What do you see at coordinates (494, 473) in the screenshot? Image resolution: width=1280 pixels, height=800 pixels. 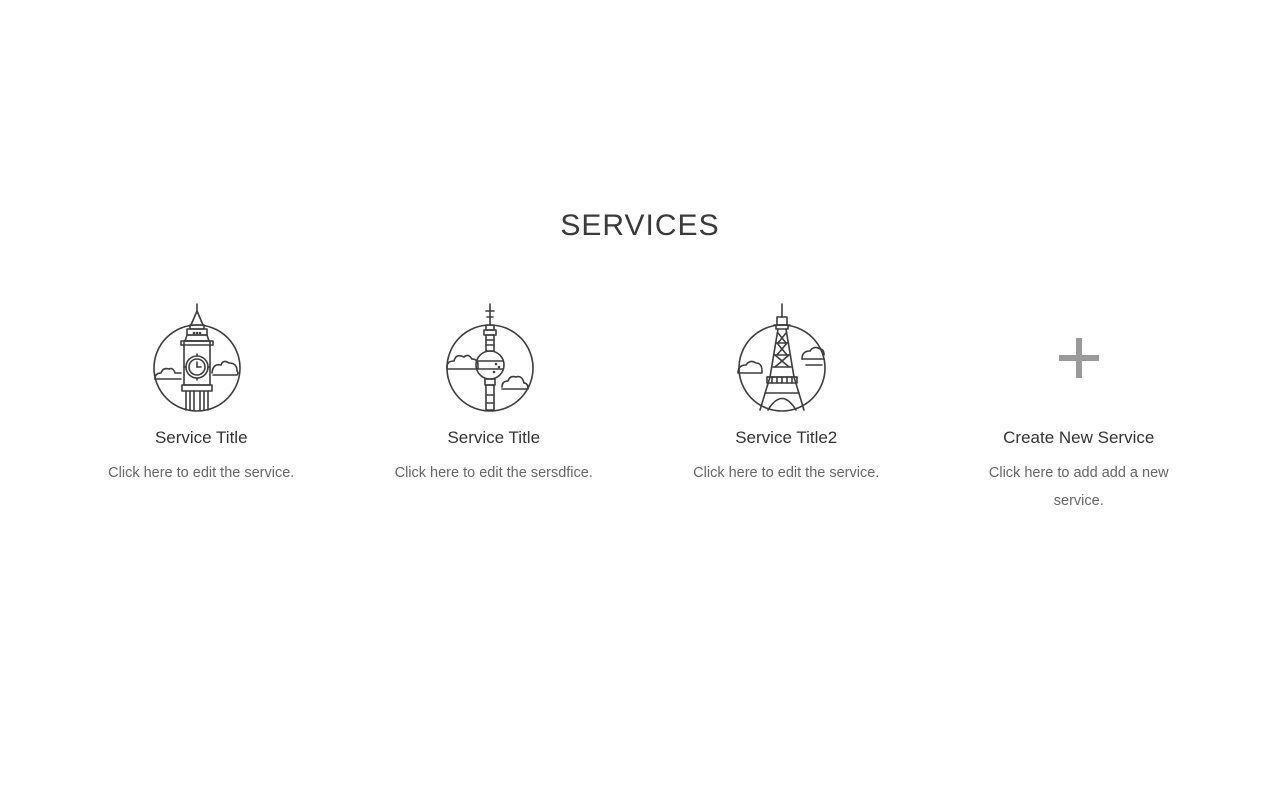 I see `service-description: Click here to edit the sersdfice.` at bounding box center [494, 473].